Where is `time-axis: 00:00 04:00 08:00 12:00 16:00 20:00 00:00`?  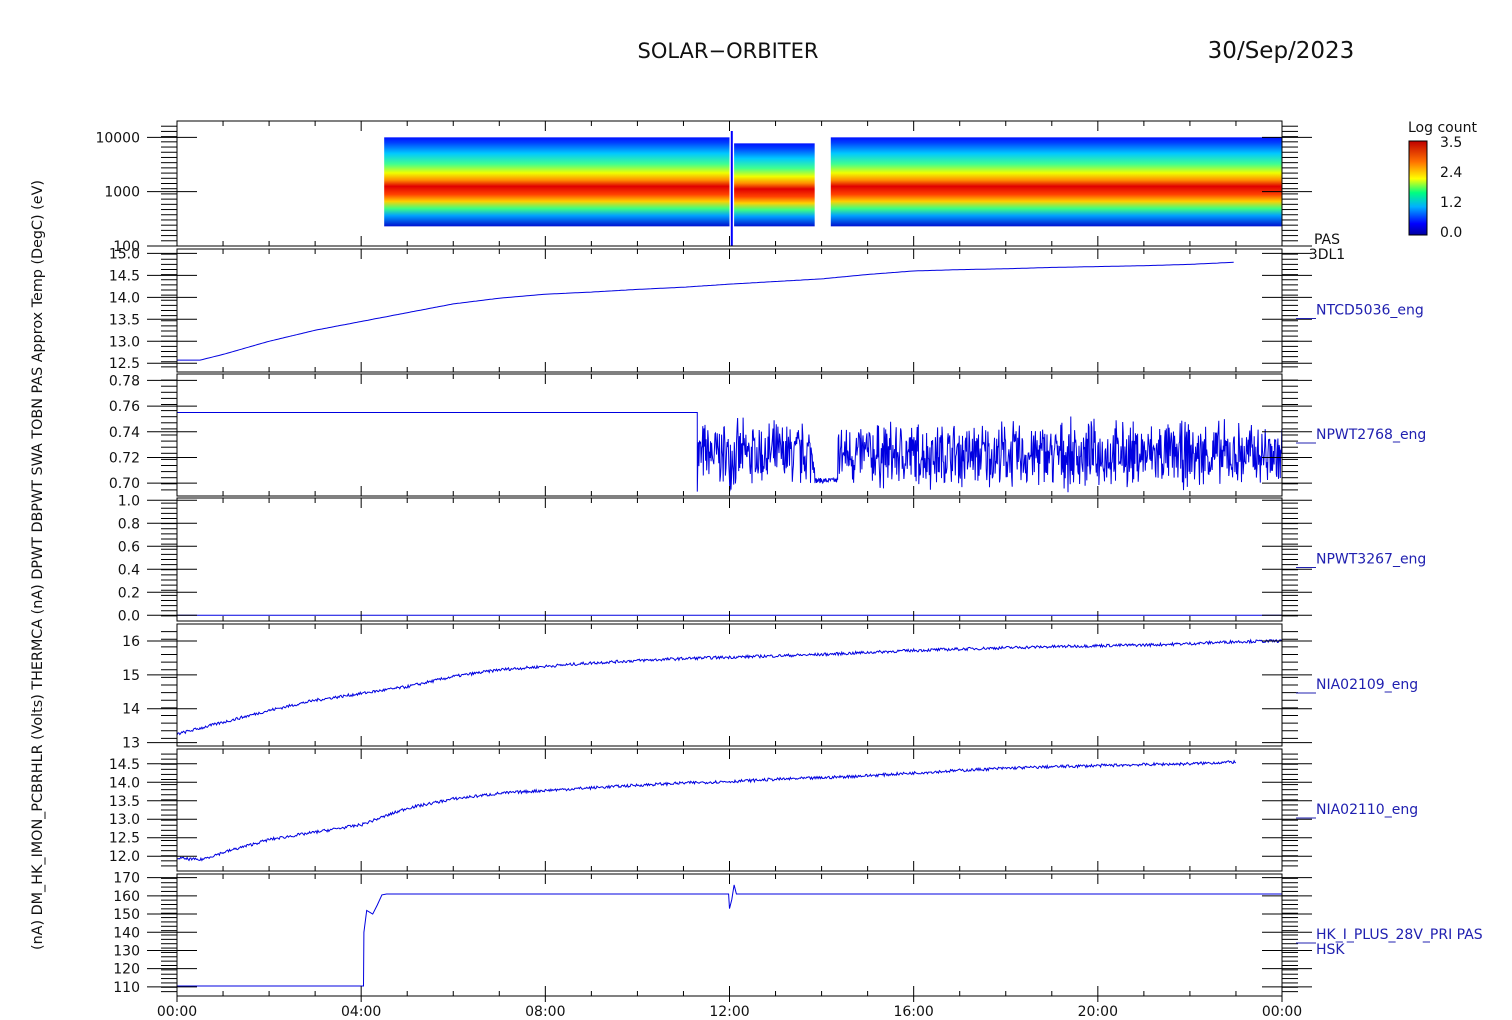
time-axis: 00:00 04:00 08:00 12:00 16:00 20:00 00:00 is located at coordinates (729, 1008).